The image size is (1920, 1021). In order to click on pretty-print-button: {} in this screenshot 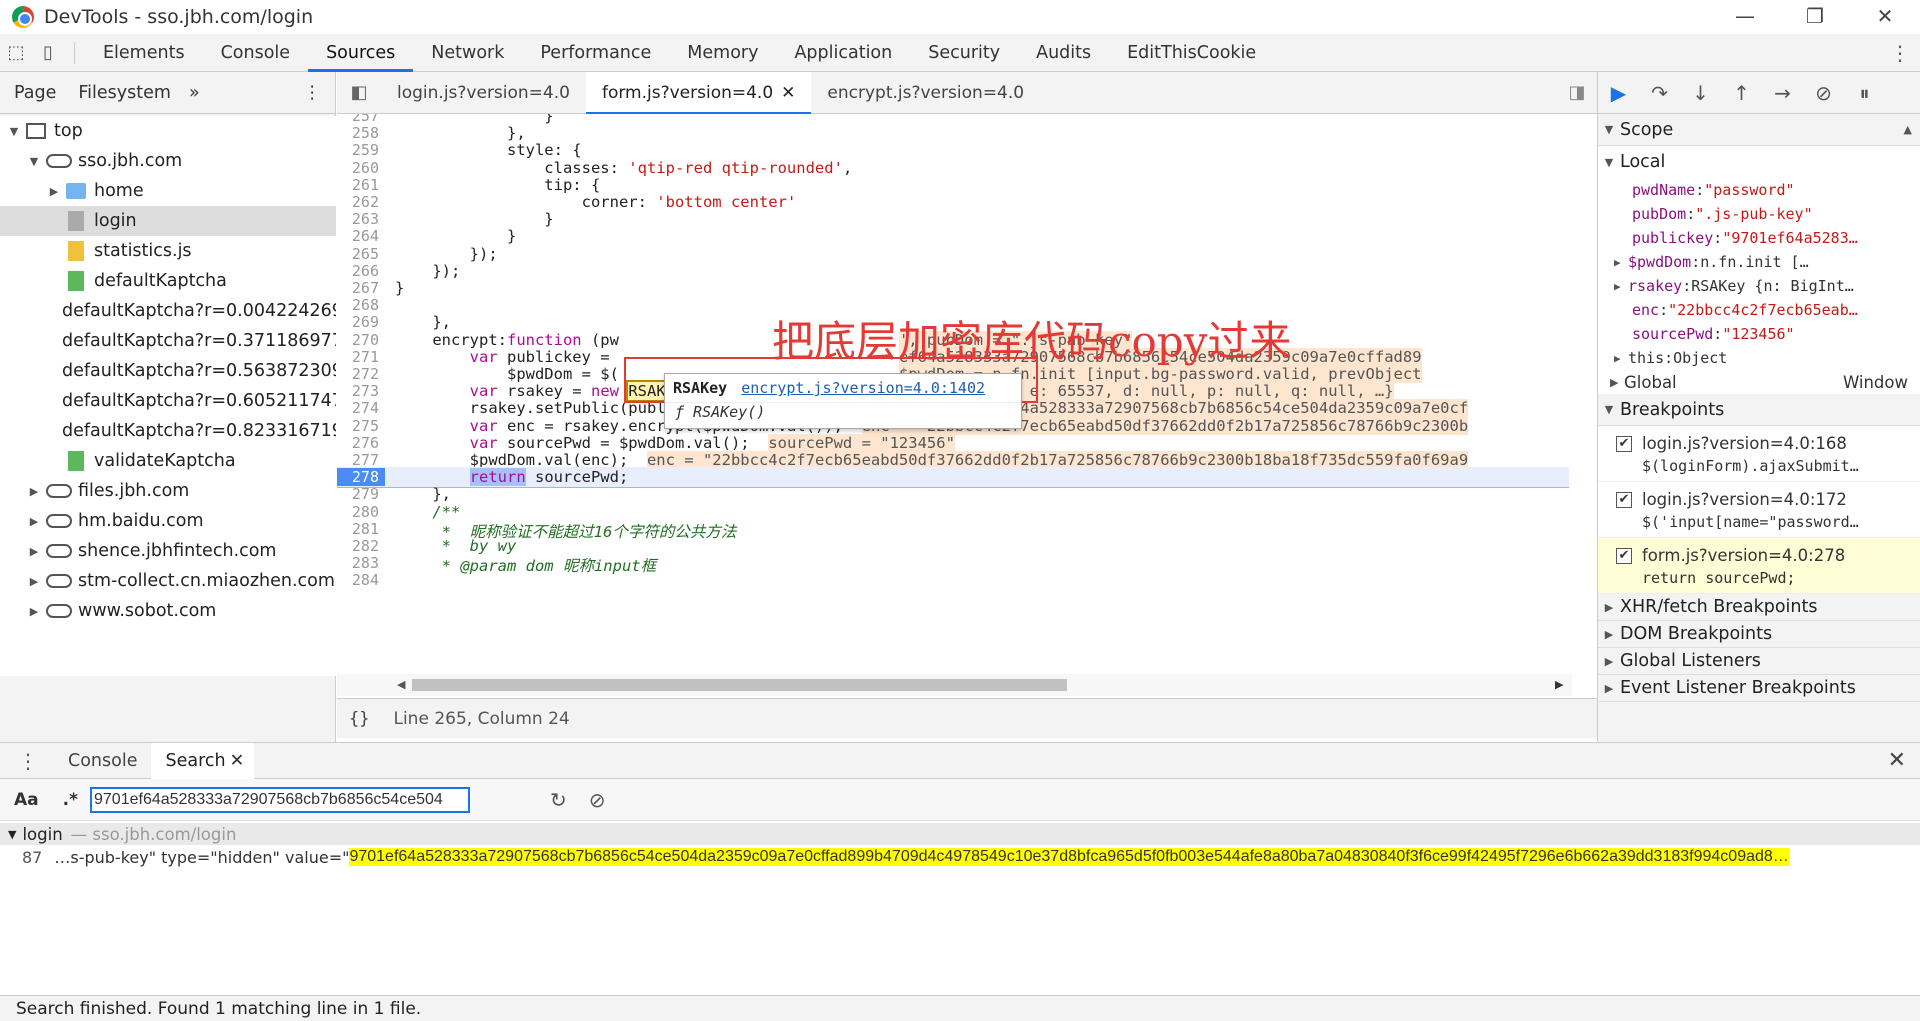, I will do `click(360, 719)`.